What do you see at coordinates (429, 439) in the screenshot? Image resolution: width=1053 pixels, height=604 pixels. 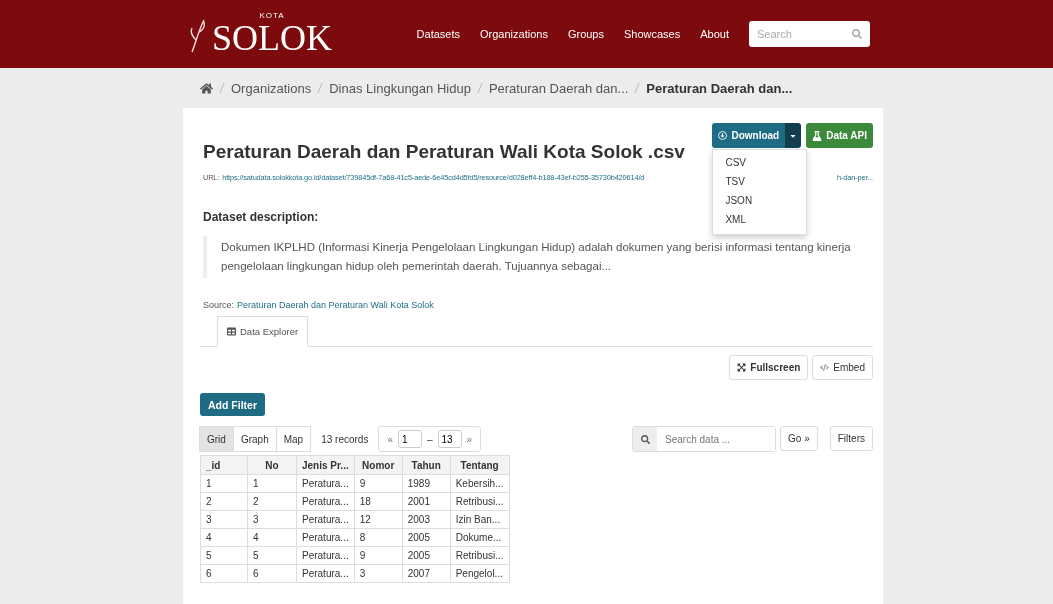 I see `range-dash: –` at bounding box center [429, 439].